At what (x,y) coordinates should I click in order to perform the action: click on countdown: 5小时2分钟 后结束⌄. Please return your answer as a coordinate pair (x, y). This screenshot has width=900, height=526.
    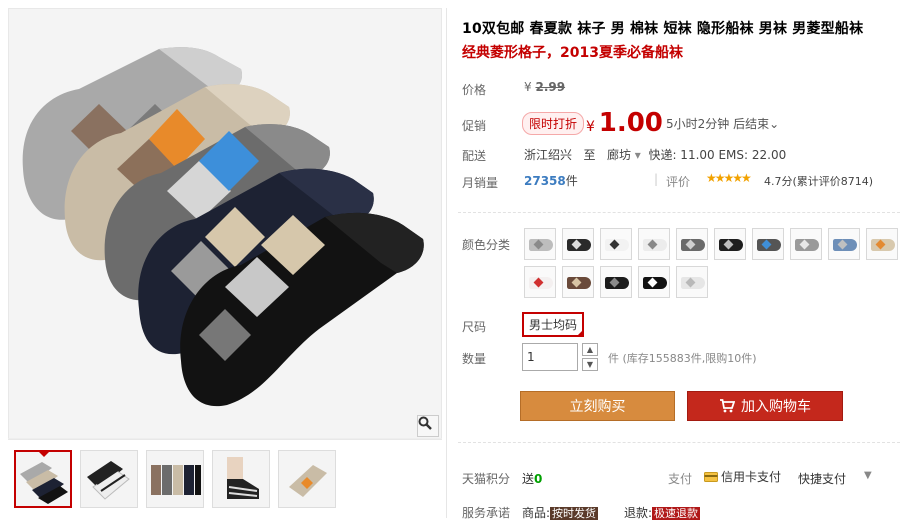
    Looking at the image, I should click on (722, 123).